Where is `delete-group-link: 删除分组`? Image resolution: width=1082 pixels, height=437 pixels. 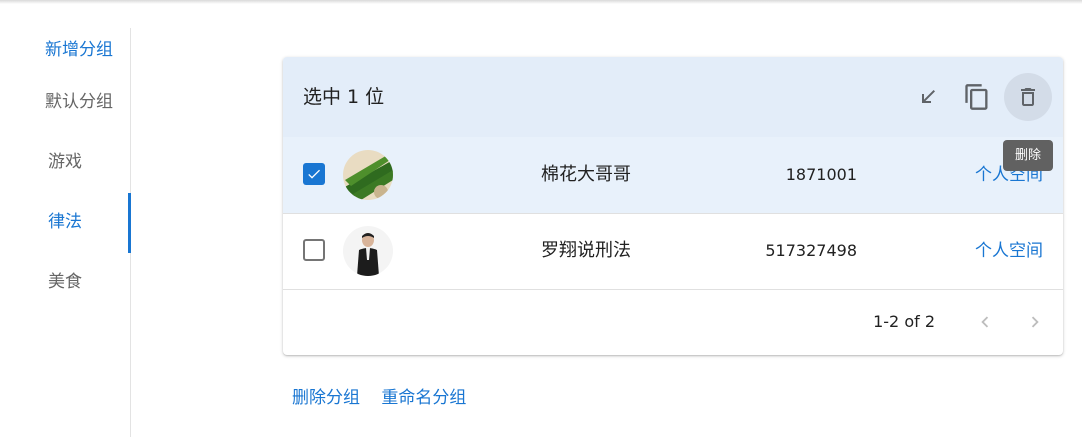
delete-group-link: 删除分组 is located at coordinates (326, 398).